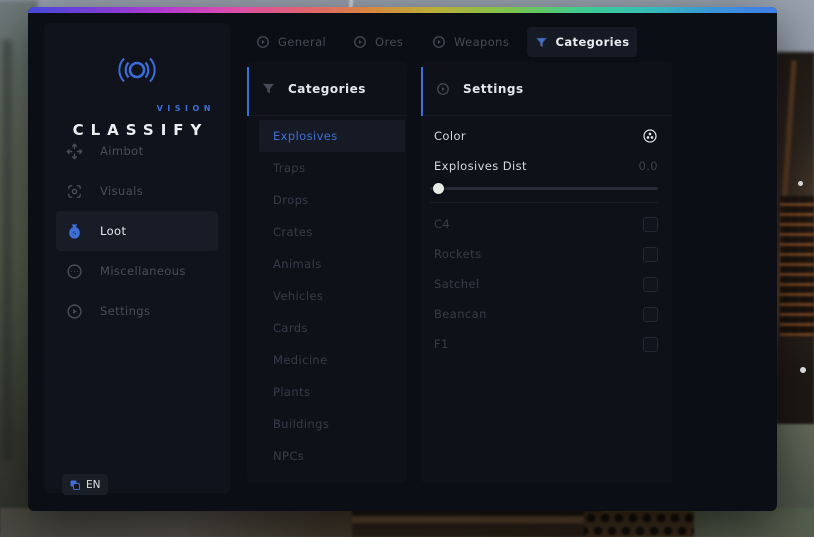  I want to click on checkbox-label: Rockets, so click(458, 254).